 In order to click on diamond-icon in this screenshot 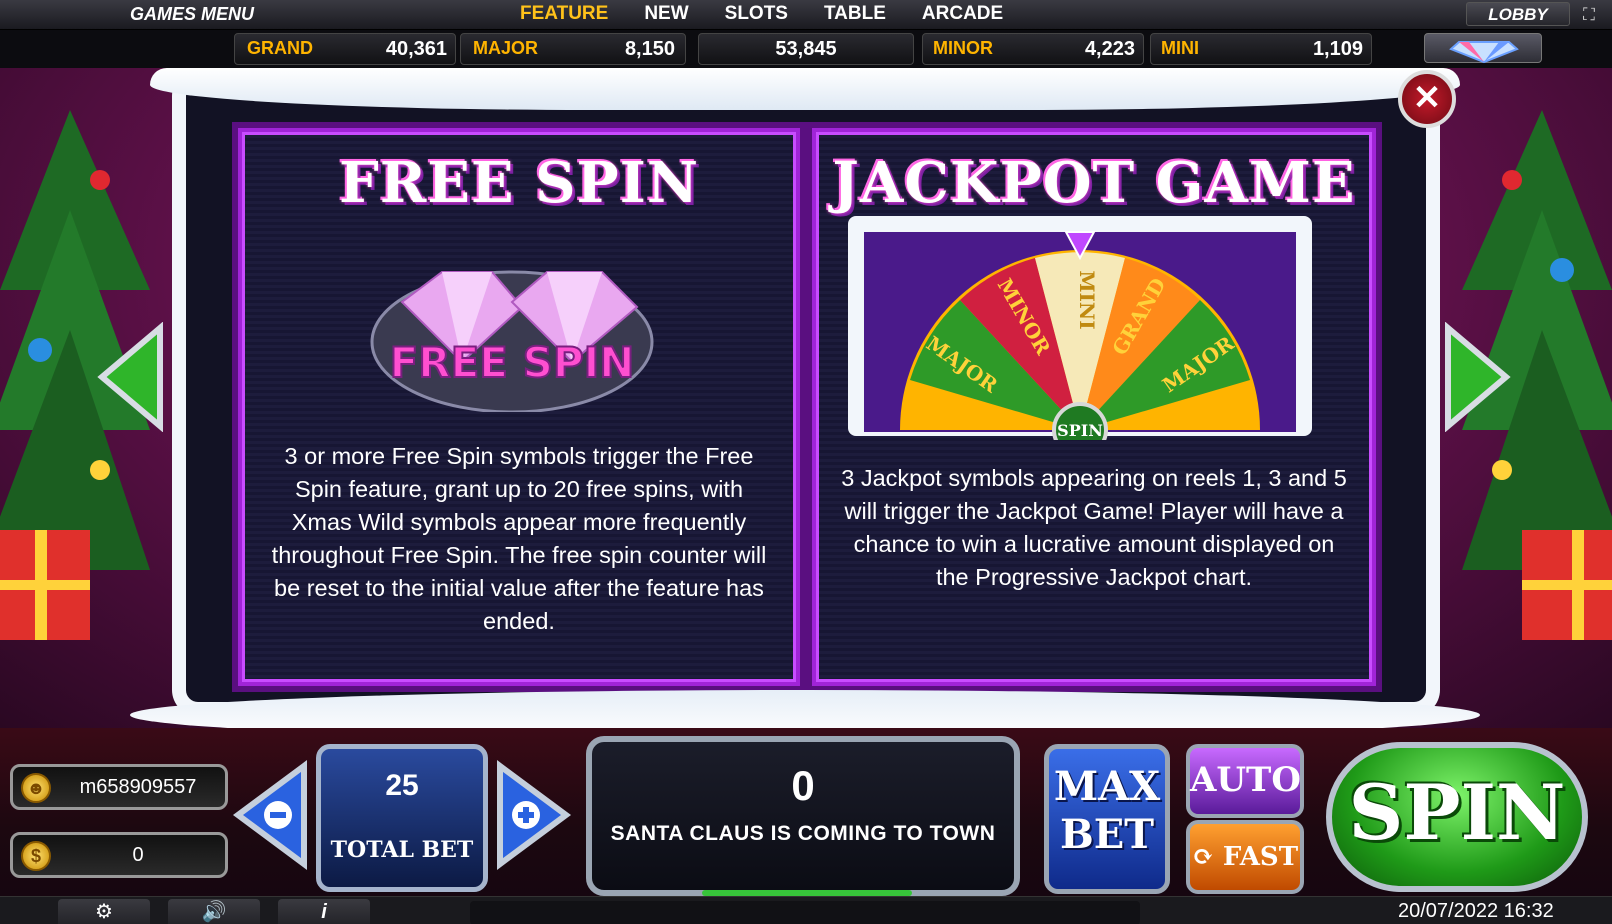, I will do `click(1484, 52)`.